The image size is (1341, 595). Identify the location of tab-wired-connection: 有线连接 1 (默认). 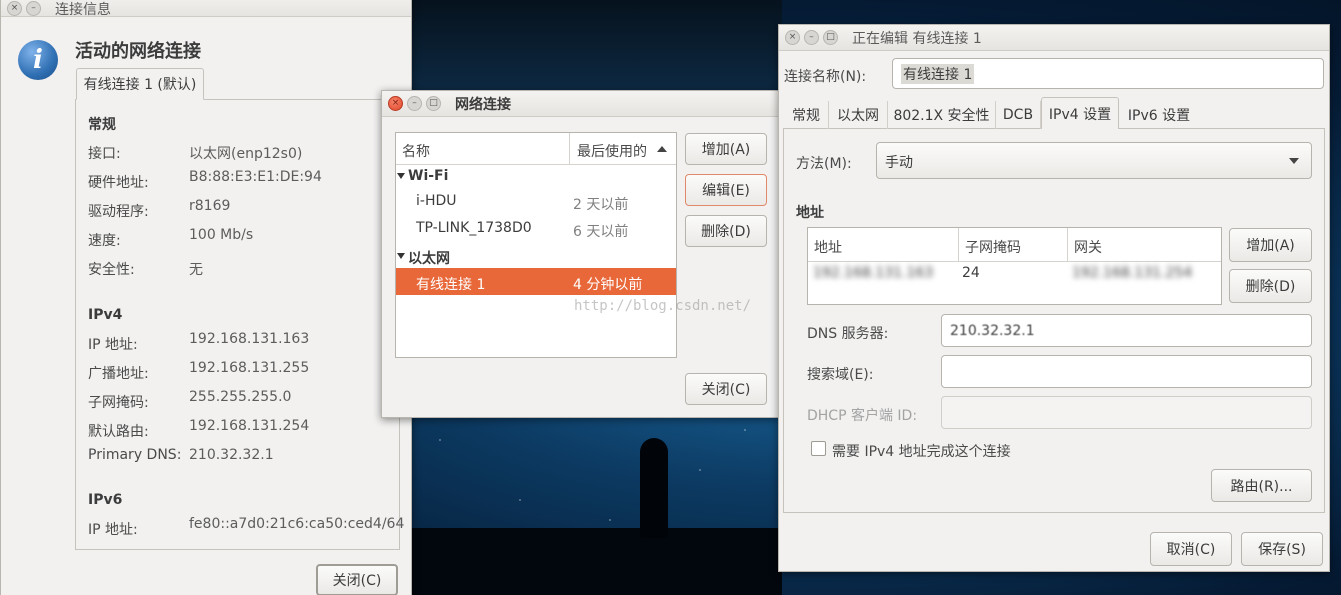
(140, 84).